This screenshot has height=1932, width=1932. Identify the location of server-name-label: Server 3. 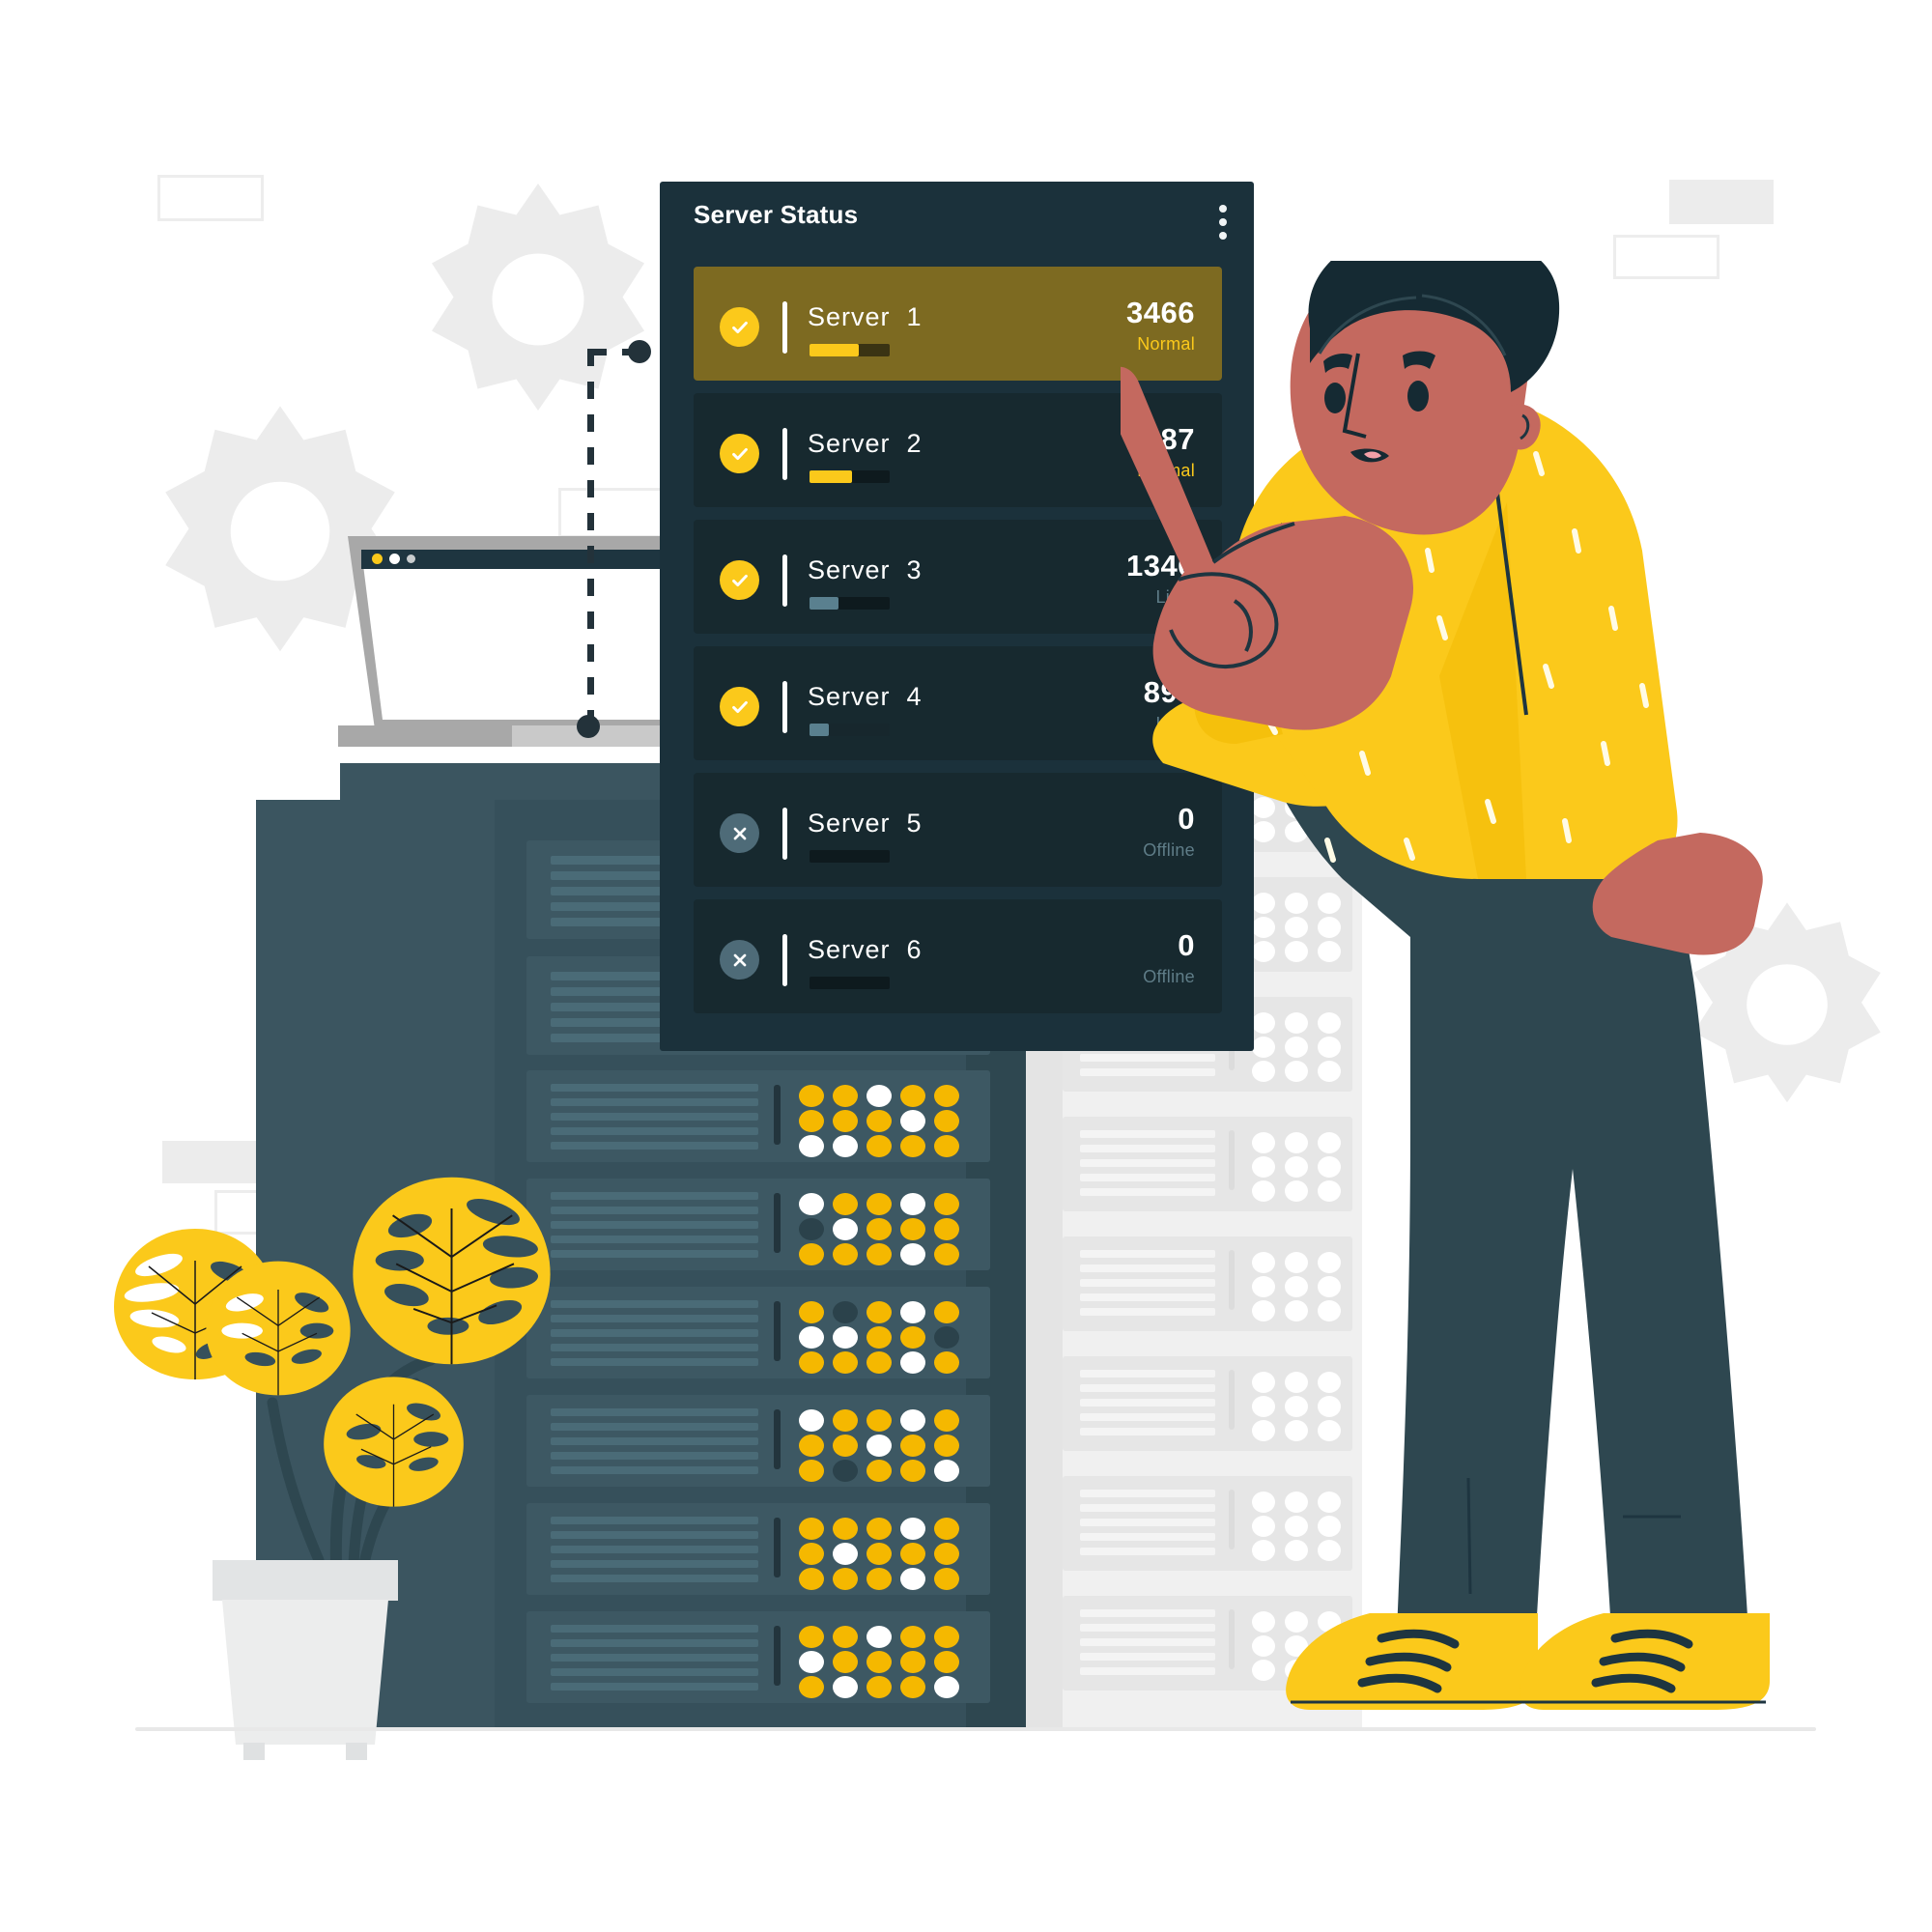
(865, 569).